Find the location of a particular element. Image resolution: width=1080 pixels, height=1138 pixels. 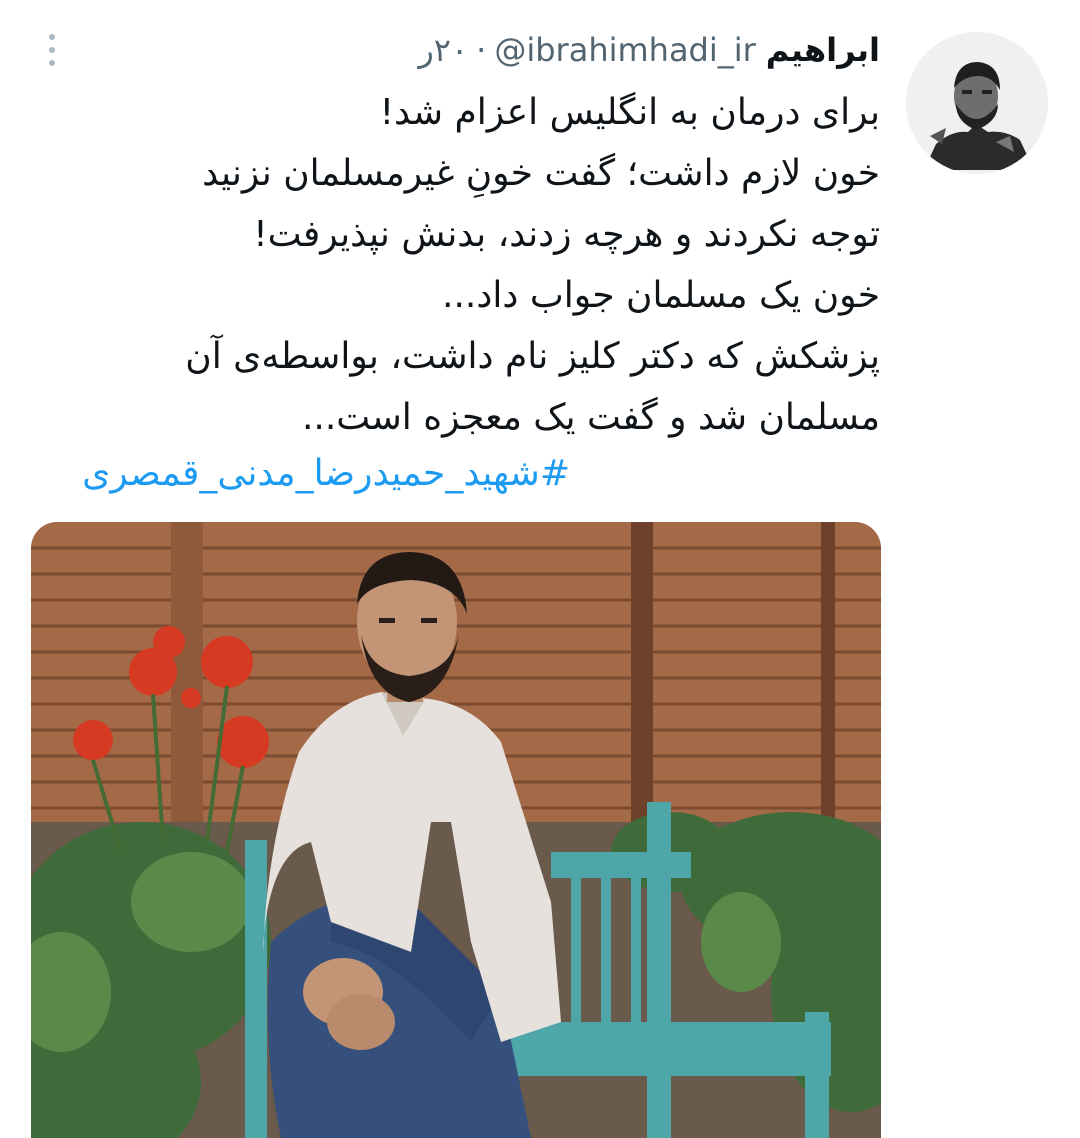

more-vertical-icon is located at coordinates (52, 37).